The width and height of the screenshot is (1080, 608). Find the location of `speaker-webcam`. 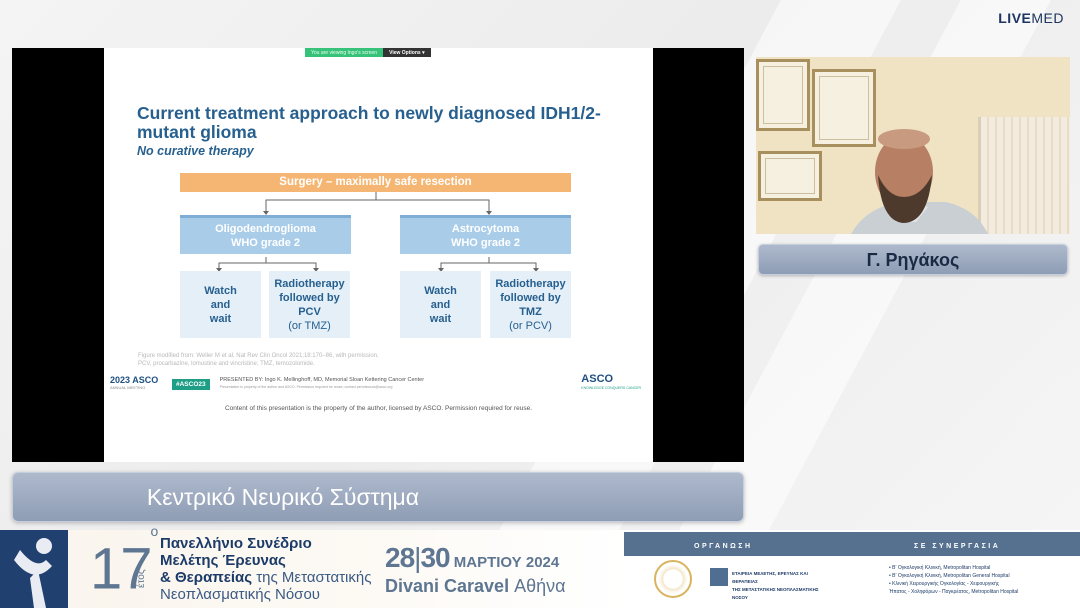

speaker-webcam is located at coordinates (913, 145).